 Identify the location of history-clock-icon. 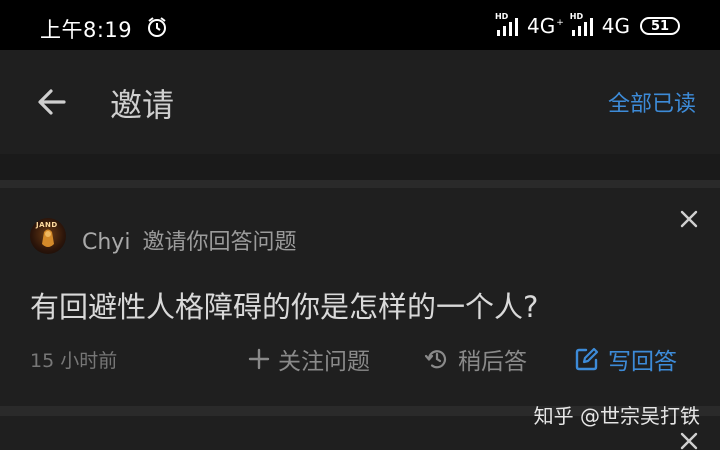
(435, 359).